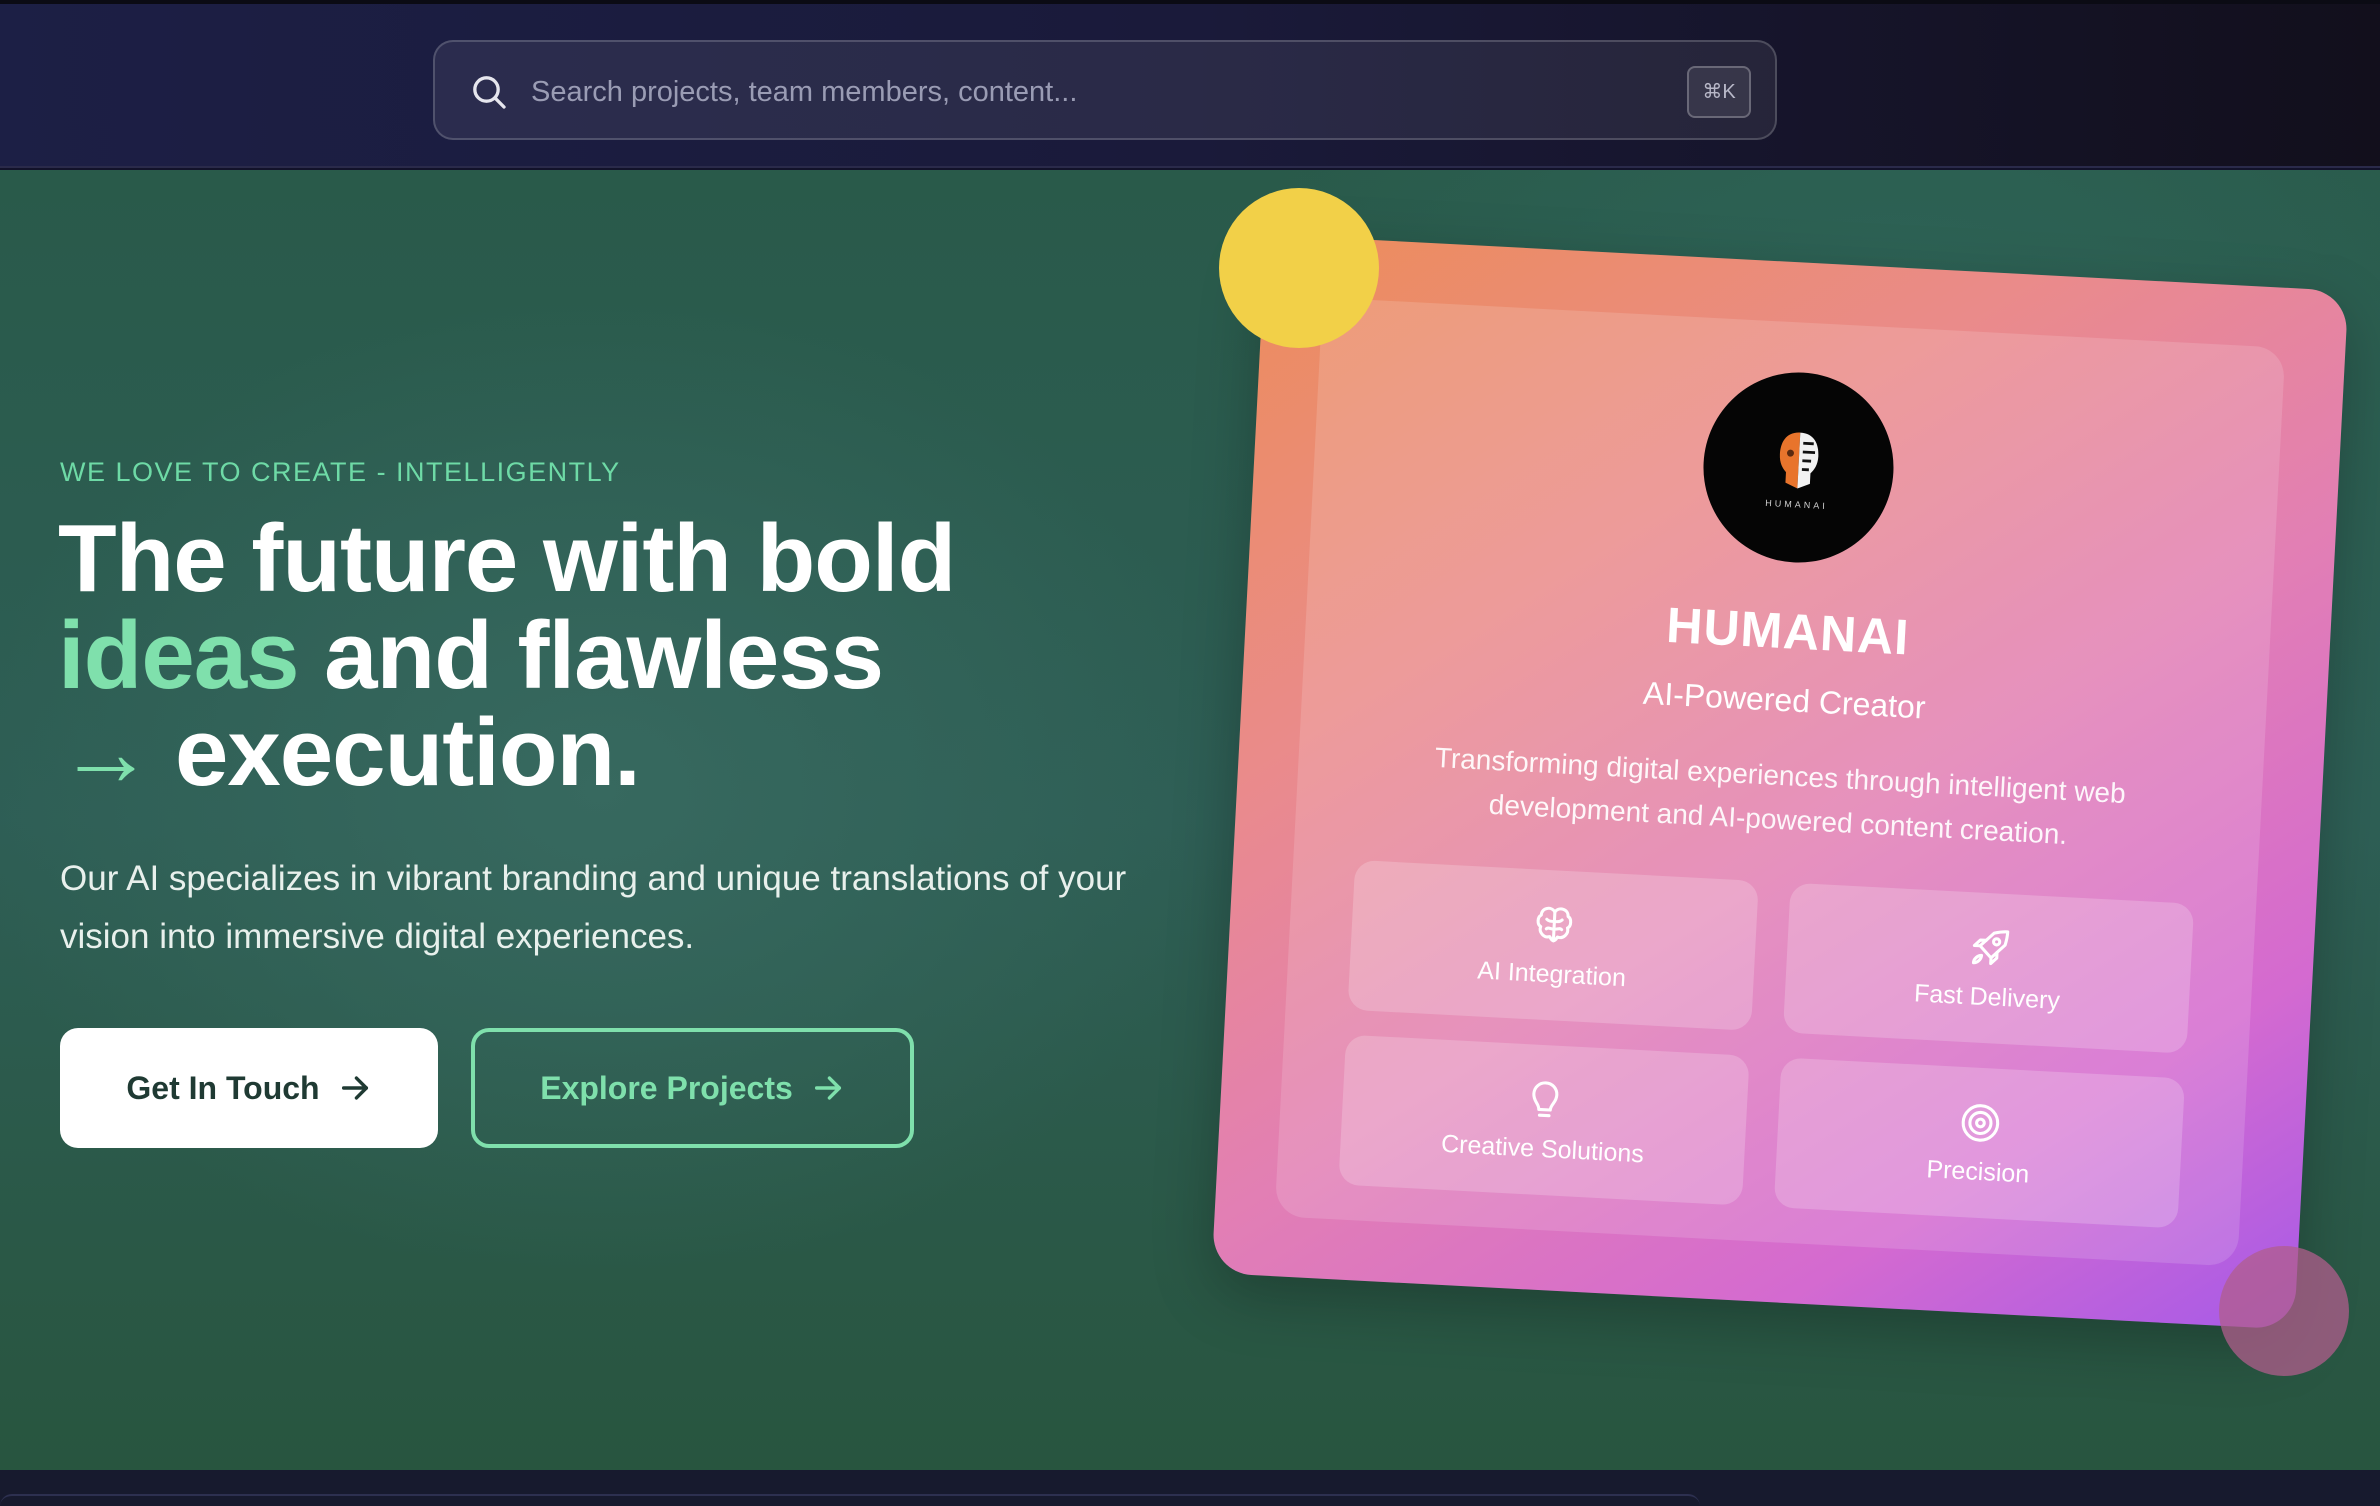 This screenshot has height=1506, width=2380. Describe the element at coordinates (1719, 92) in the screenshot. I see `keyboard-shortcut-badge: ⌘K` at that location.